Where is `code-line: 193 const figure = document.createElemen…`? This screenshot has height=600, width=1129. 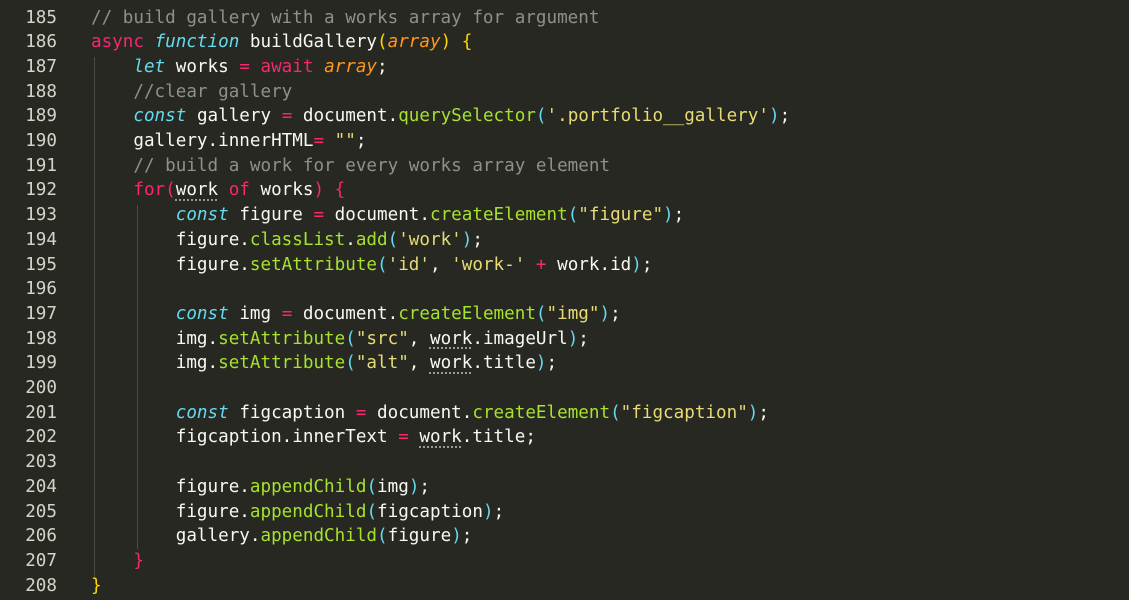
code-line: 193 const figure = document.createElemen… is located at coordinates (564, 215).